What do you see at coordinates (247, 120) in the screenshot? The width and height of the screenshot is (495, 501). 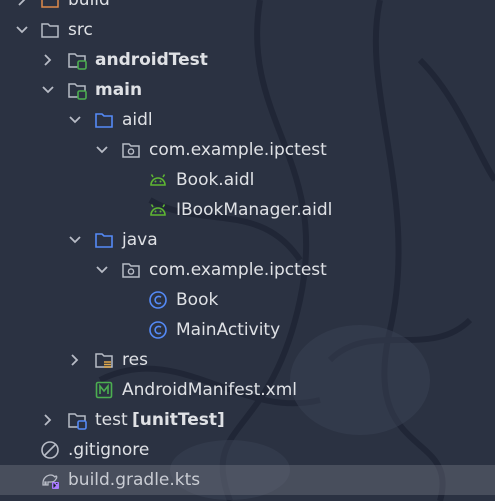 I see `tree-row-aidl: aidl` at bounding box center [247, 120].